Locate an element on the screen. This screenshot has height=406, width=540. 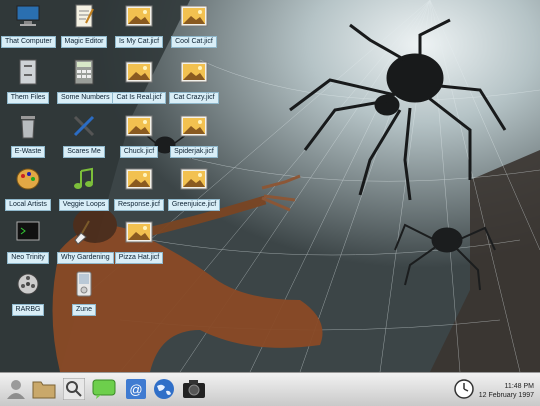
camera-icon is located at coordinates (194, 389).